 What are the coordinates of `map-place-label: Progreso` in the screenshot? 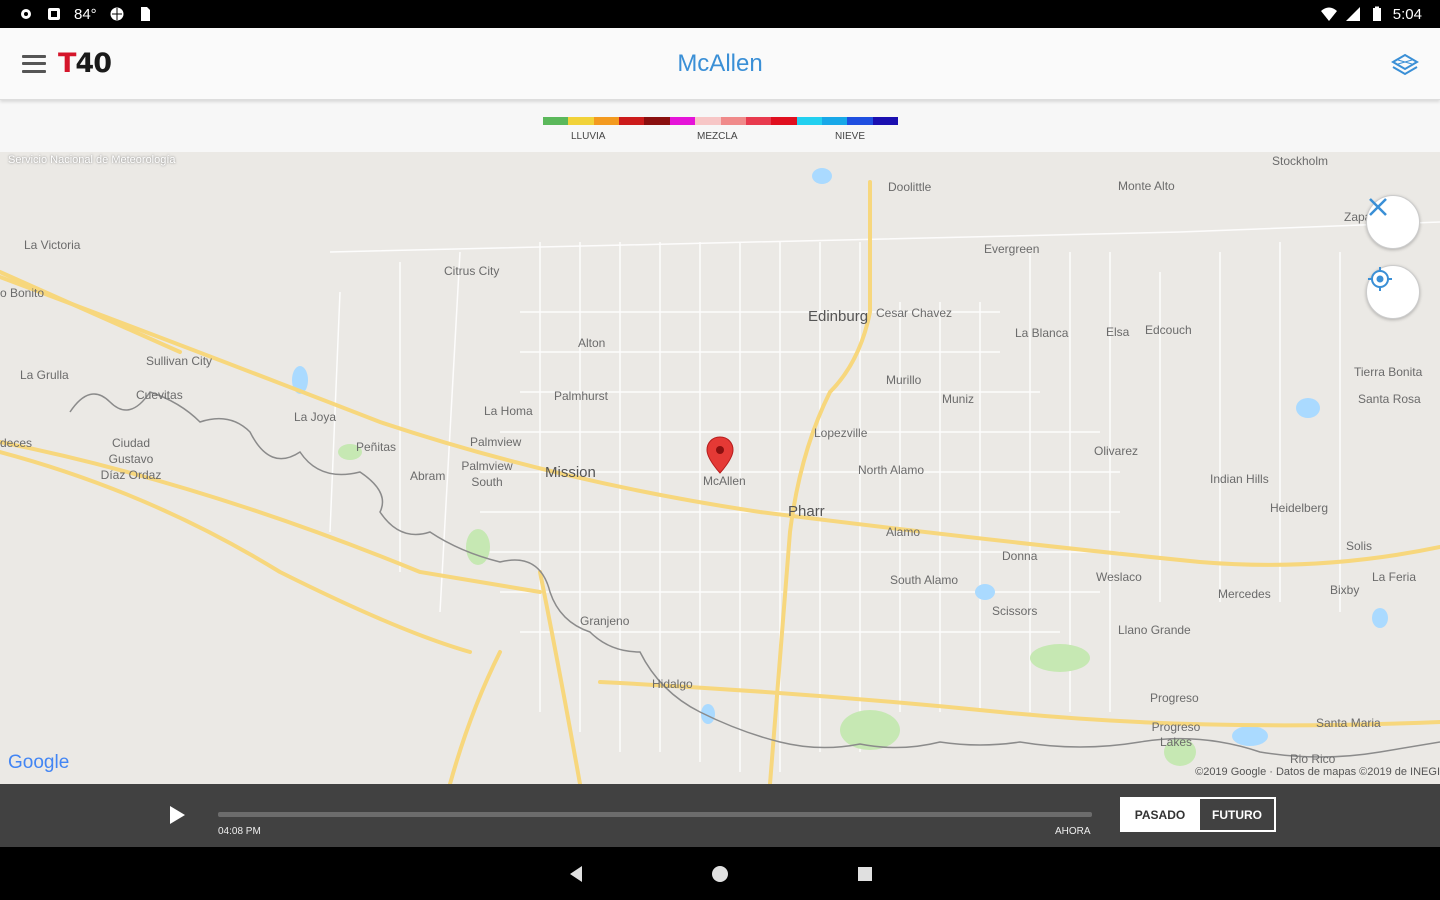 It's located at (1174, 698).